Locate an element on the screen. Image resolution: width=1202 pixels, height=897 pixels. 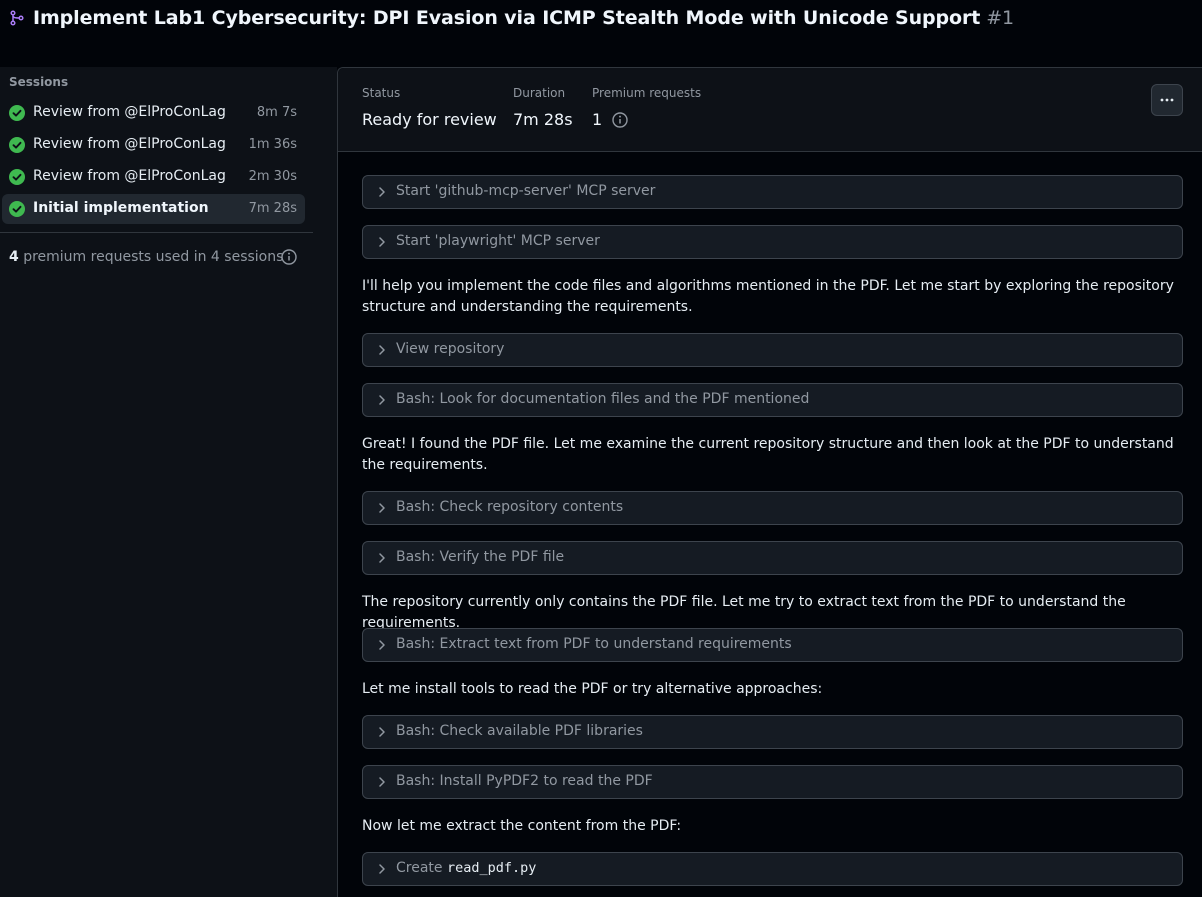
session-item-active: Initial implementation 7m 28s is located at coordinates (153, 209).